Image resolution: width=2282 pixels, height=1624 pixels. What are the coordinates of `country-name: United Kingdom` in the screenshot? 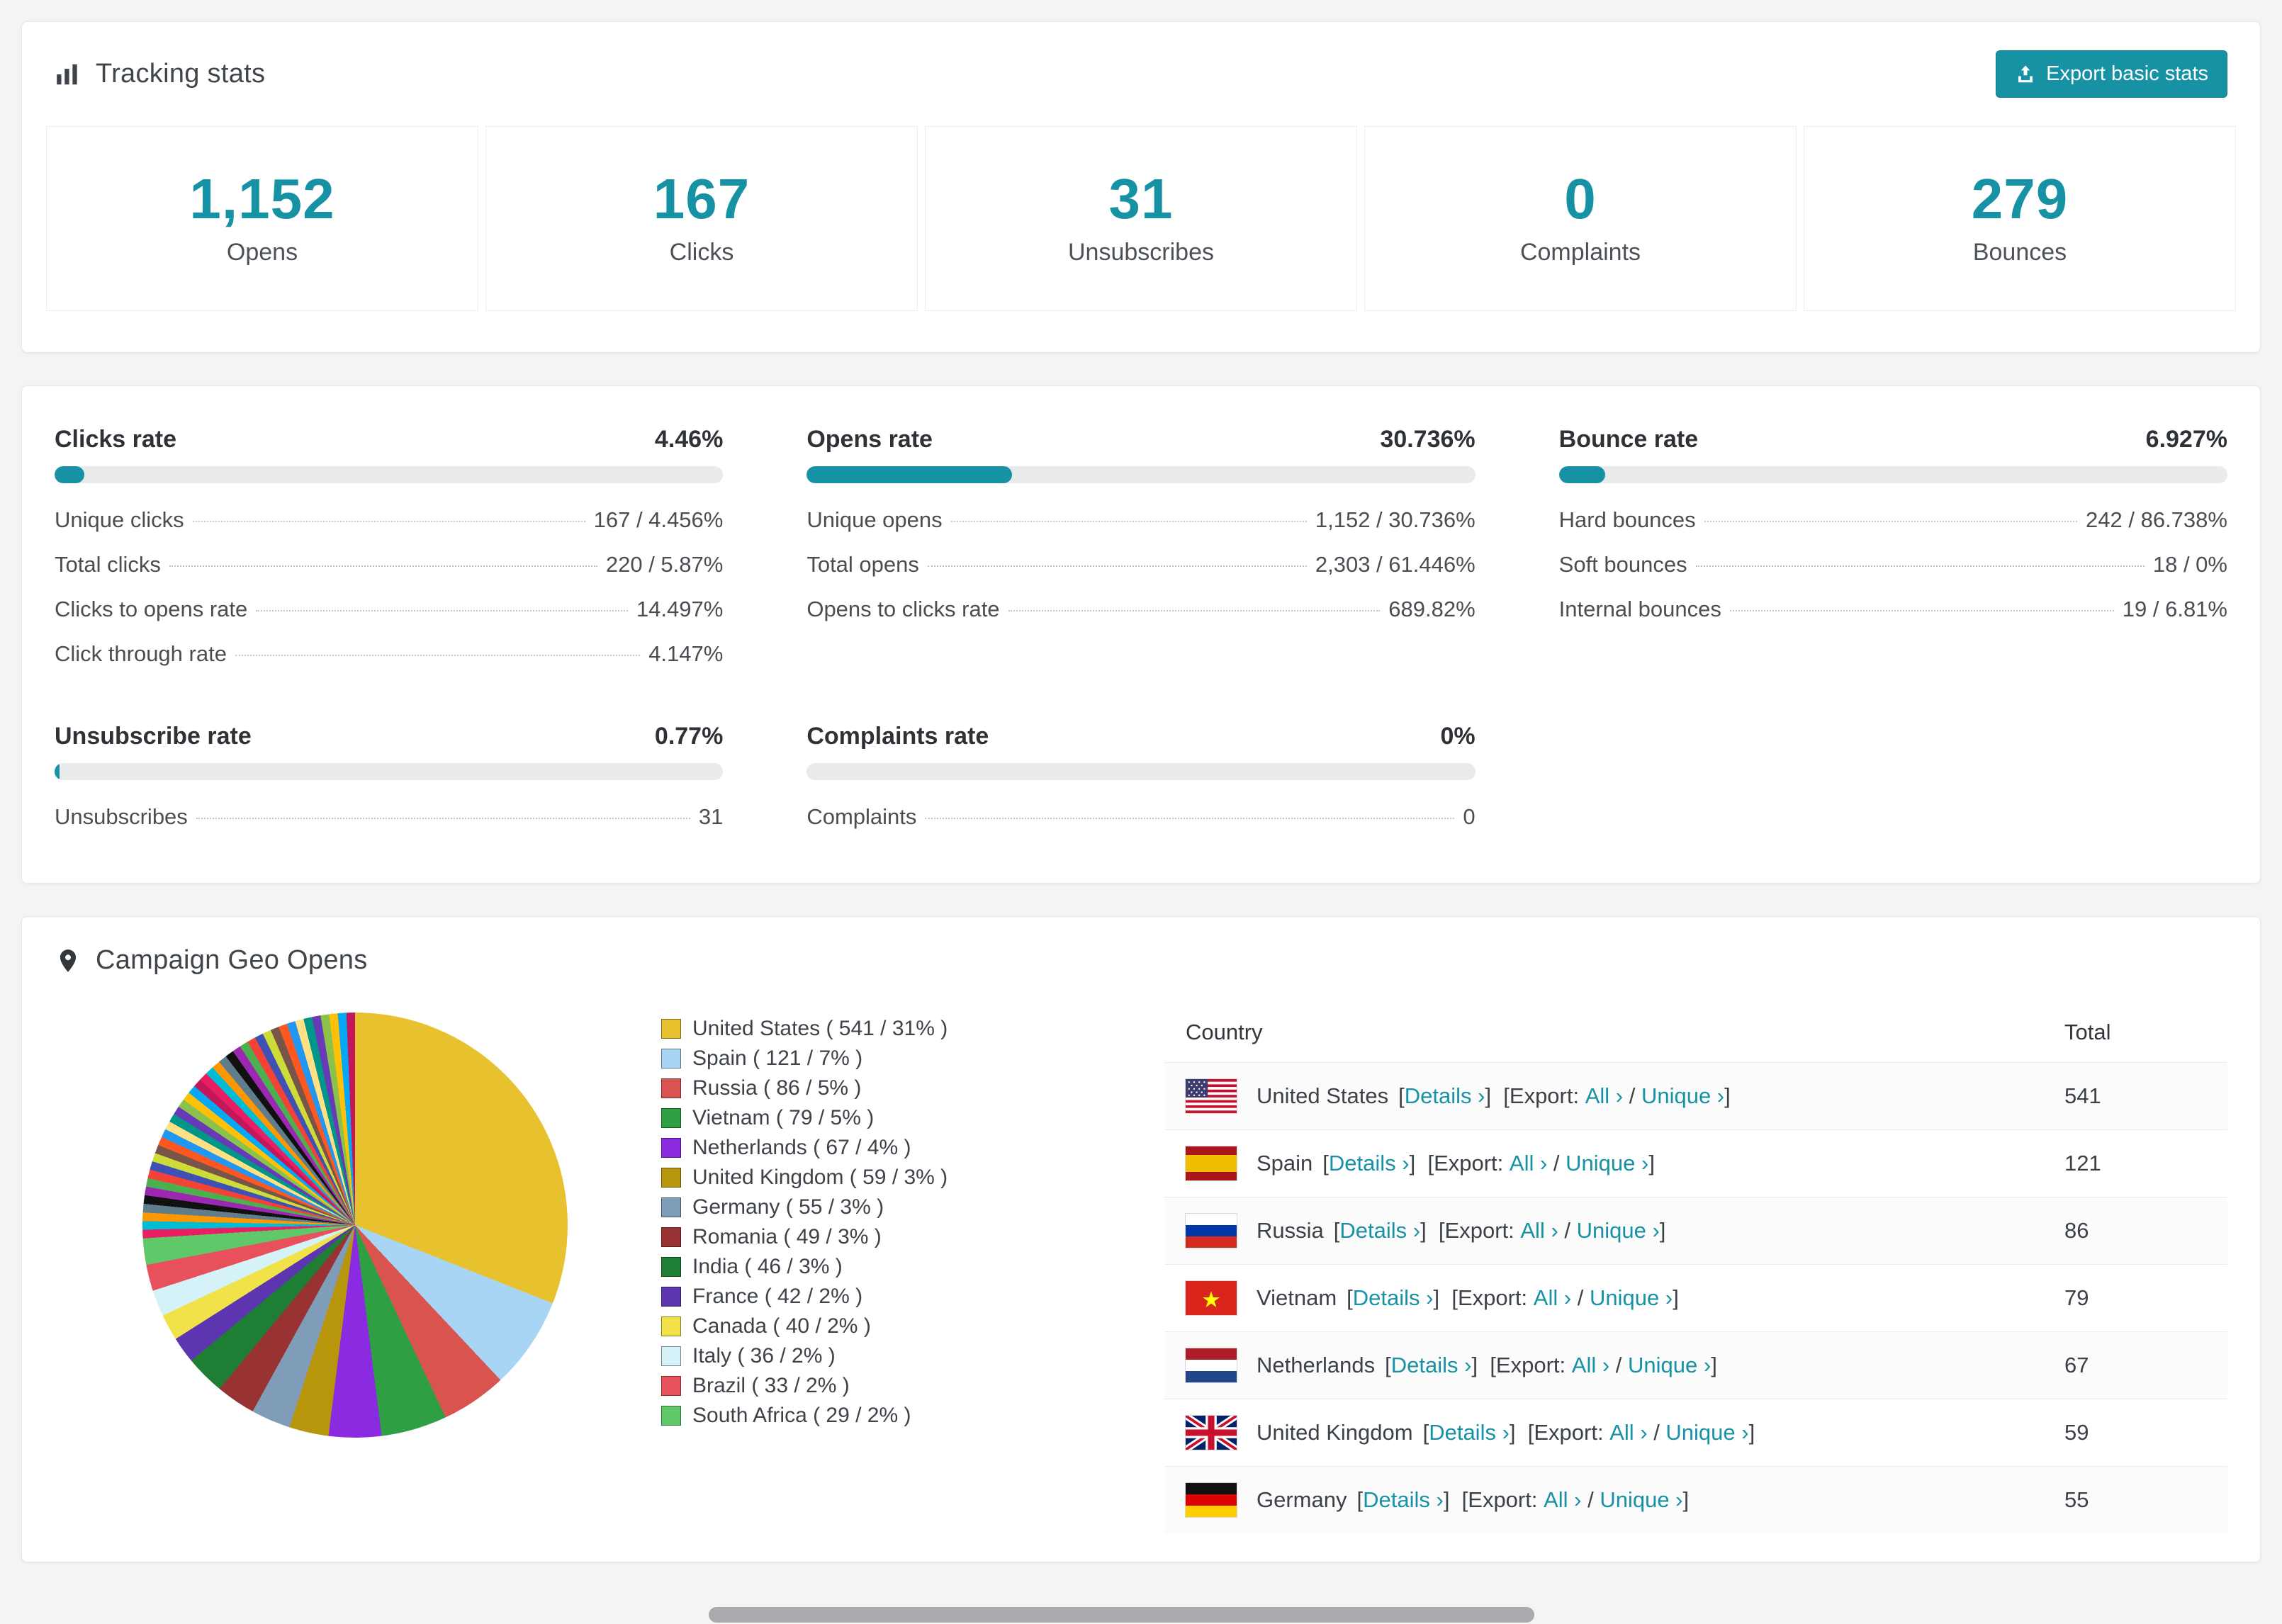 It's located at (1335, 1433).